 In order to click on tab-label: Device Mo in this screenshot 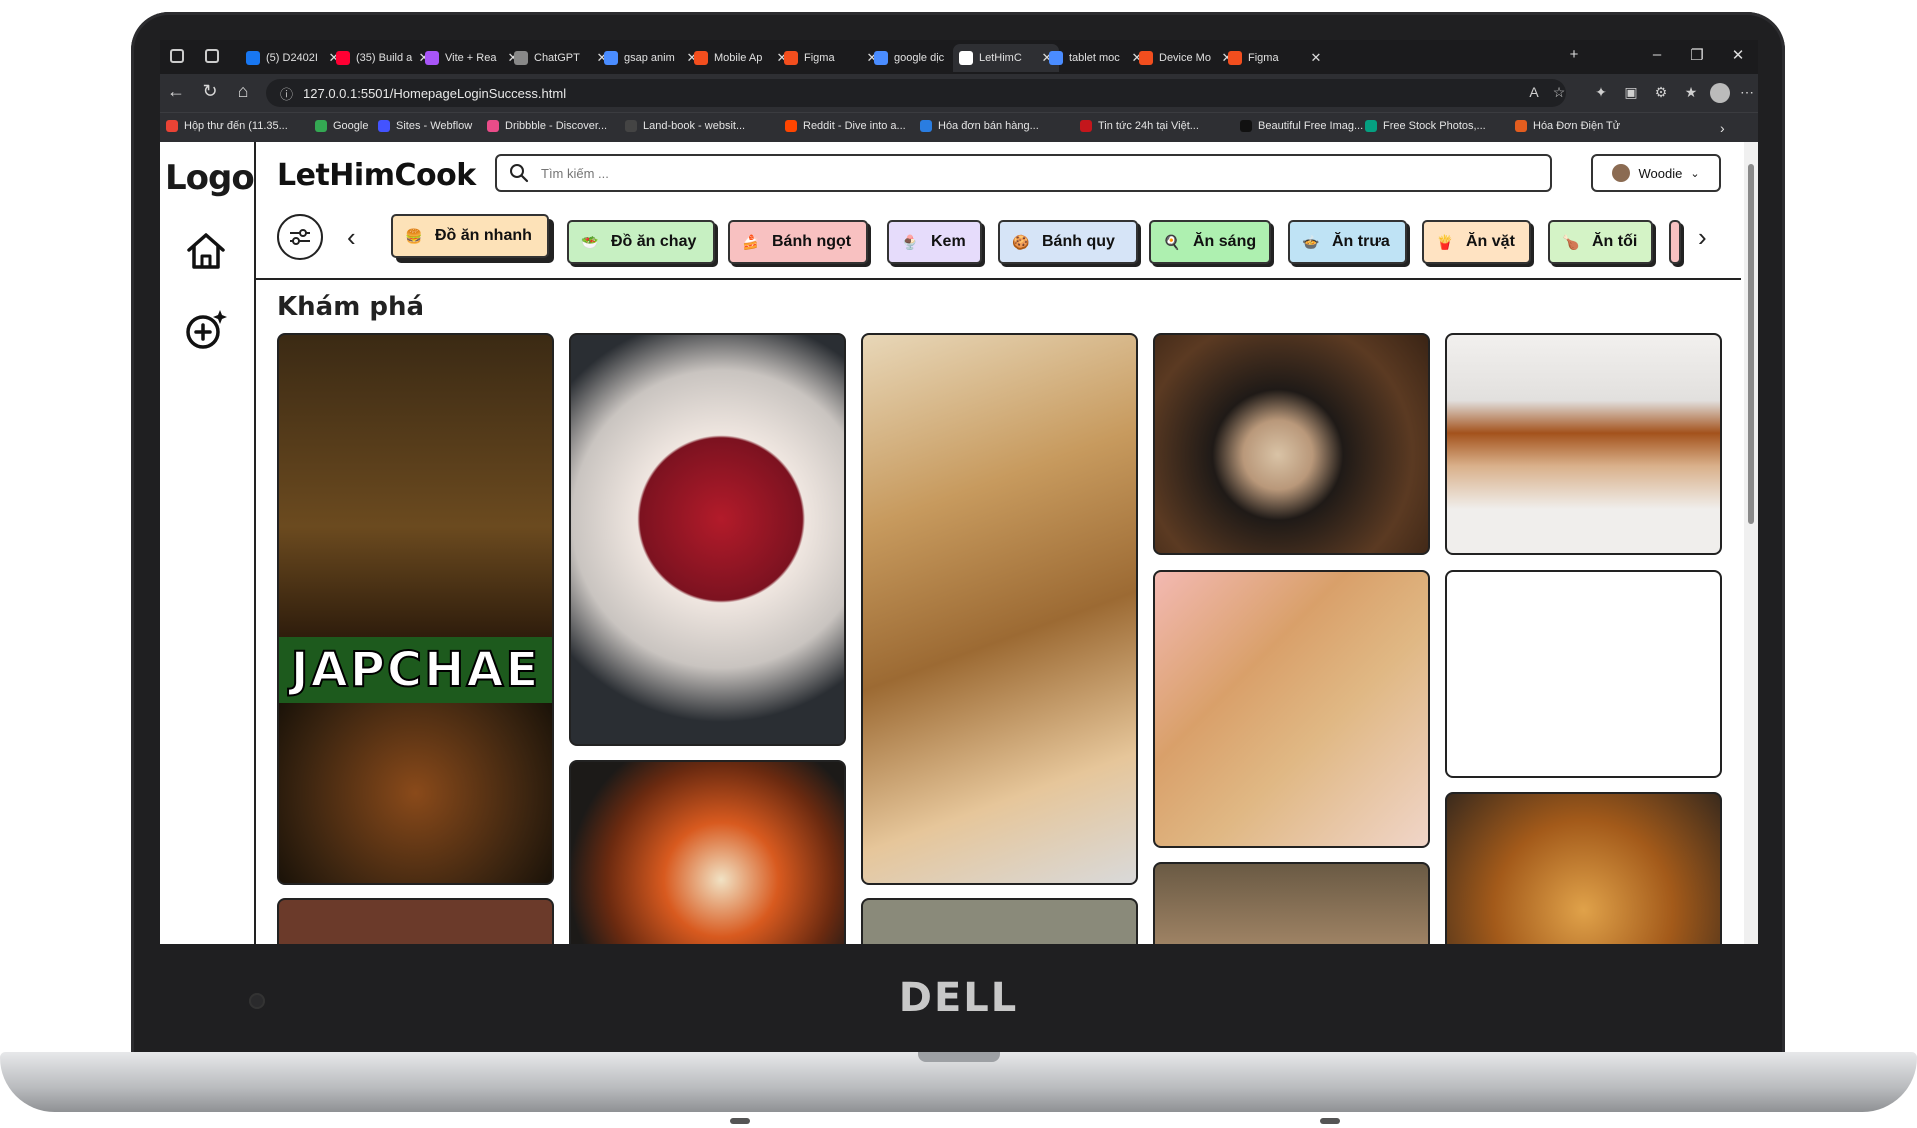, I will do `click(1185, 58)`.